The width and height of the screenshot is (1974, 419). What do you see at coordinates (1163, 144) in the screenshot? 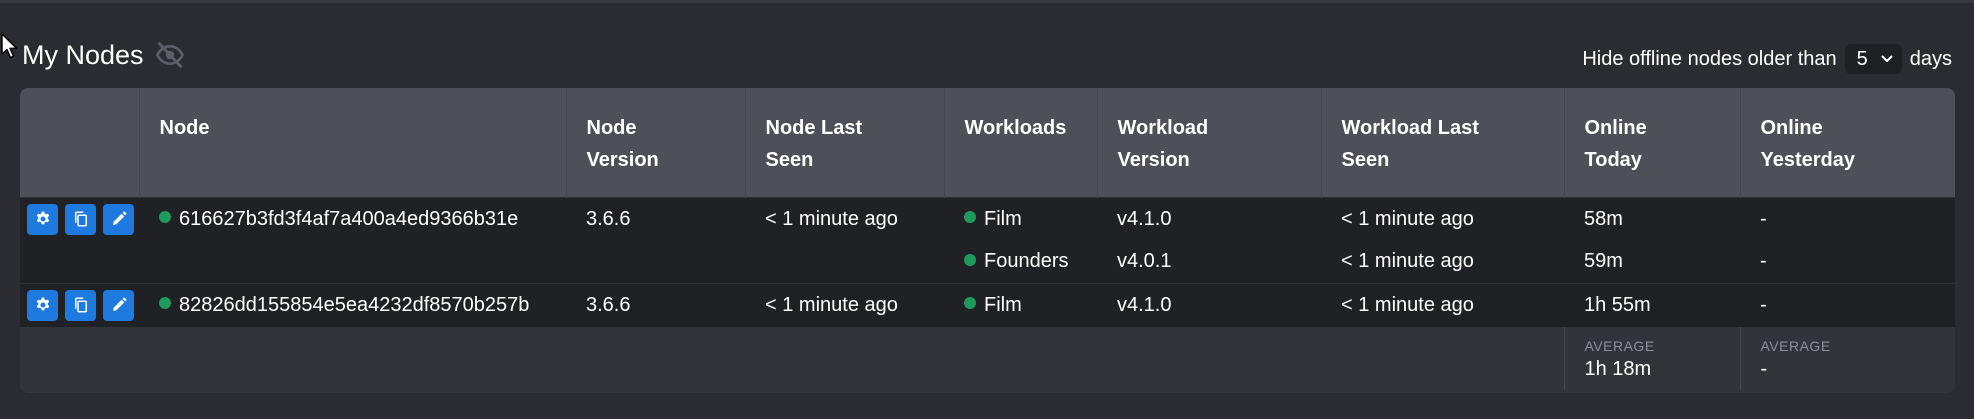
I see `column-header-workload-version-label: Workload Version` at bounding box center [1163, 144].